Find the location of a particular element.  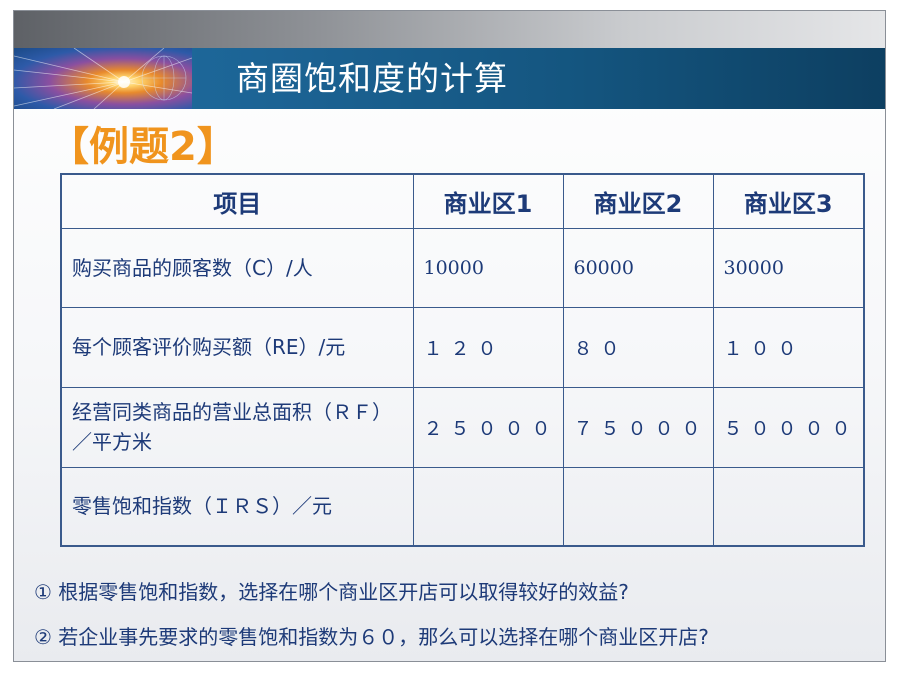

table-cell: ７５０００ is located at coordinates (638, 427).